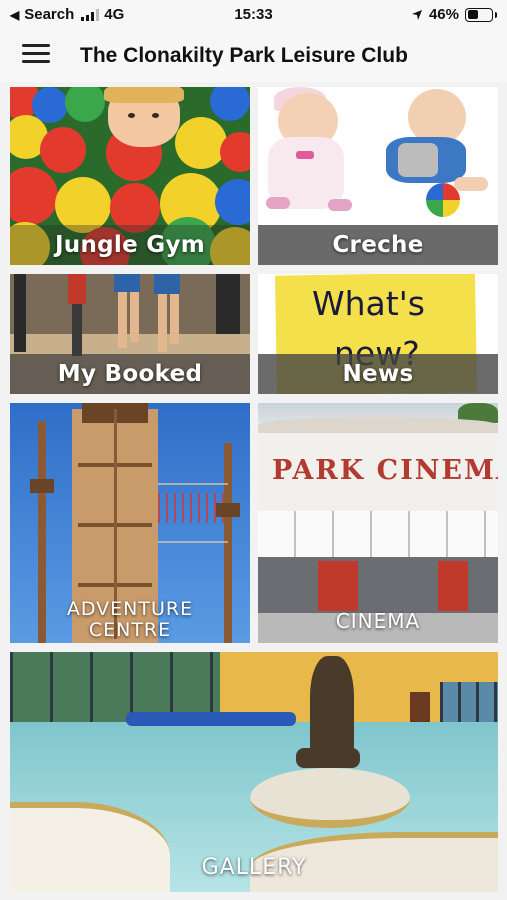 The image size is (507, 900). Describe the element at coordinates (378, 621) in the screenshot. I see `tile-label-cinema: CINEMA` at that location.